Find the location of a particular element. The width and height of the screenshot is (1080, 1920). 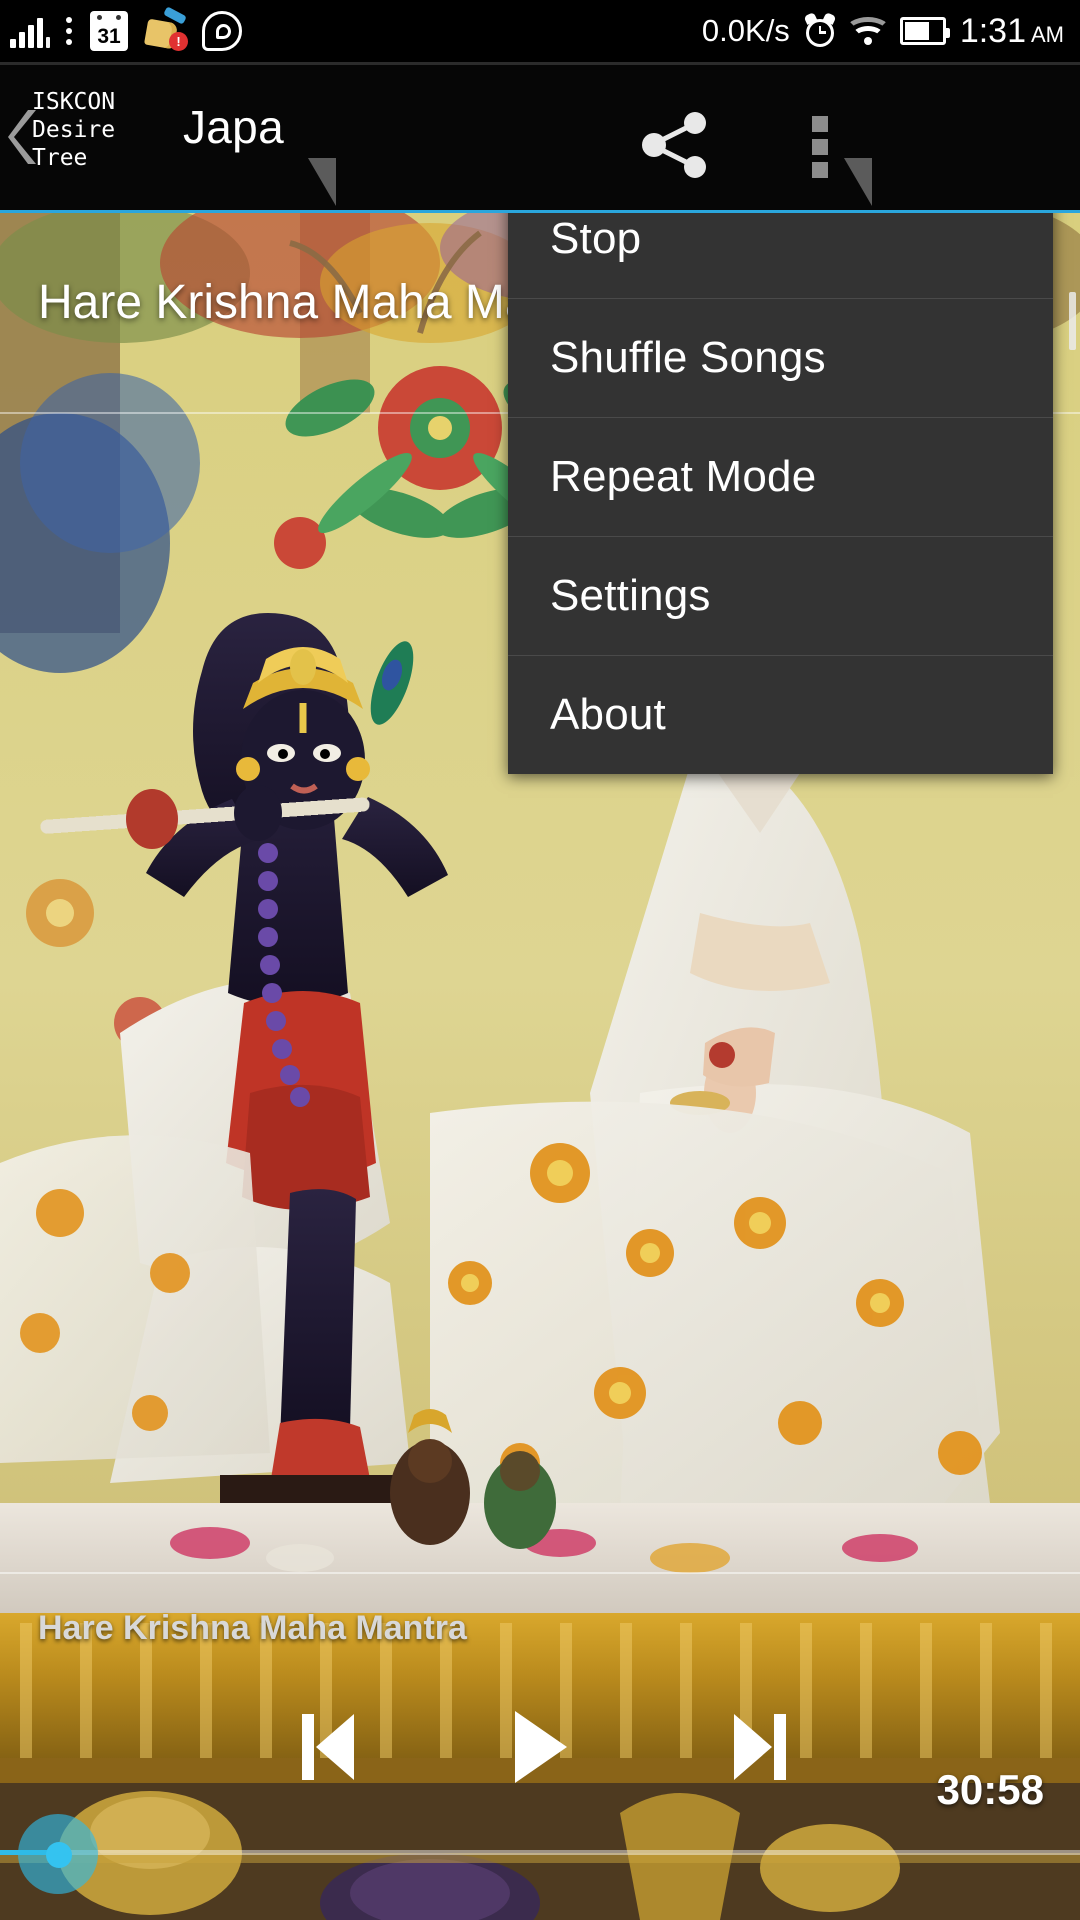

player-controls is located at coordinates (540, 1747).